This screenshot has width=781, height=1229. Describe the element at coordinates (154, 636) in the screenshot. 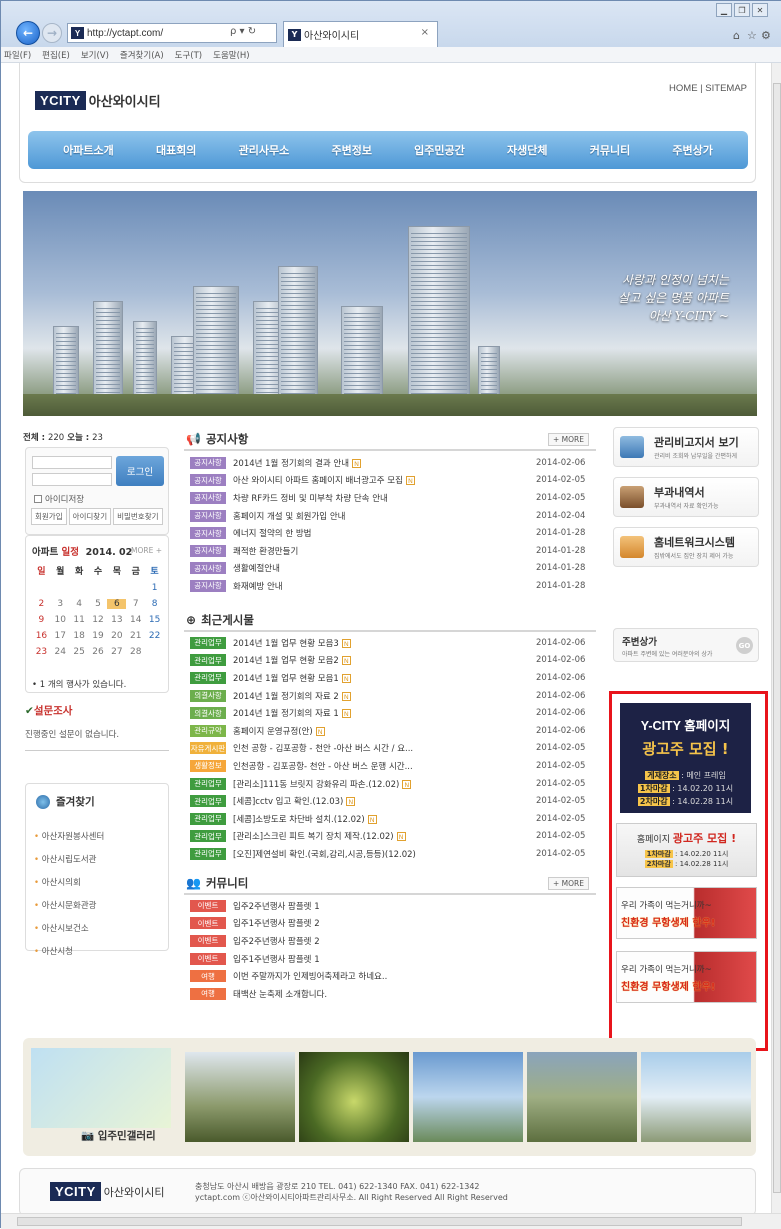

I see `calendar-day: 22` at that location.